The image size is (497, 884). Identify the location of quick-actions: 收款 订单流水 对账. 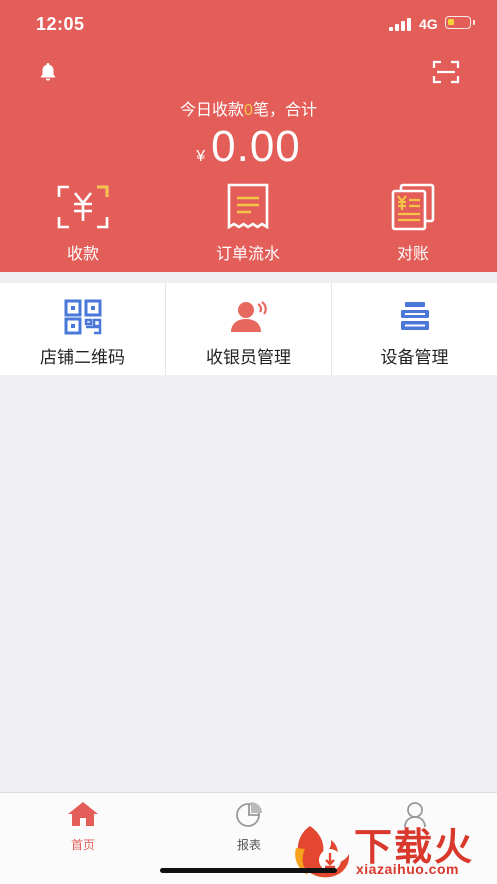
(248, 223).